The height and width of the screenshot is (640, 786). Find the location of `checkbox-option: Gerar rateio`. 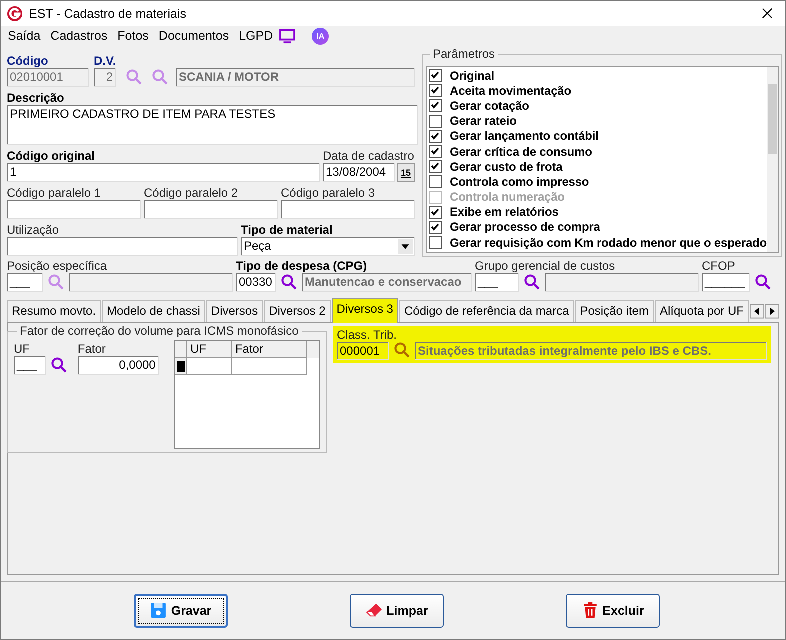

checkbox-option: Gerar rateio is located at coordinates (597, 121).